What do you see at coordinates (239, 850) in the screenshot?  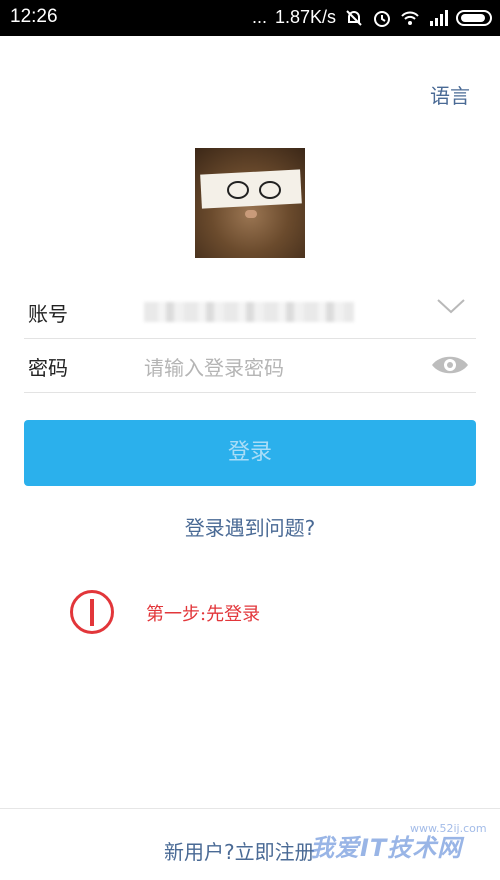 I see `register-link: 新用户?立即注册` at bounding box center [239, 850].